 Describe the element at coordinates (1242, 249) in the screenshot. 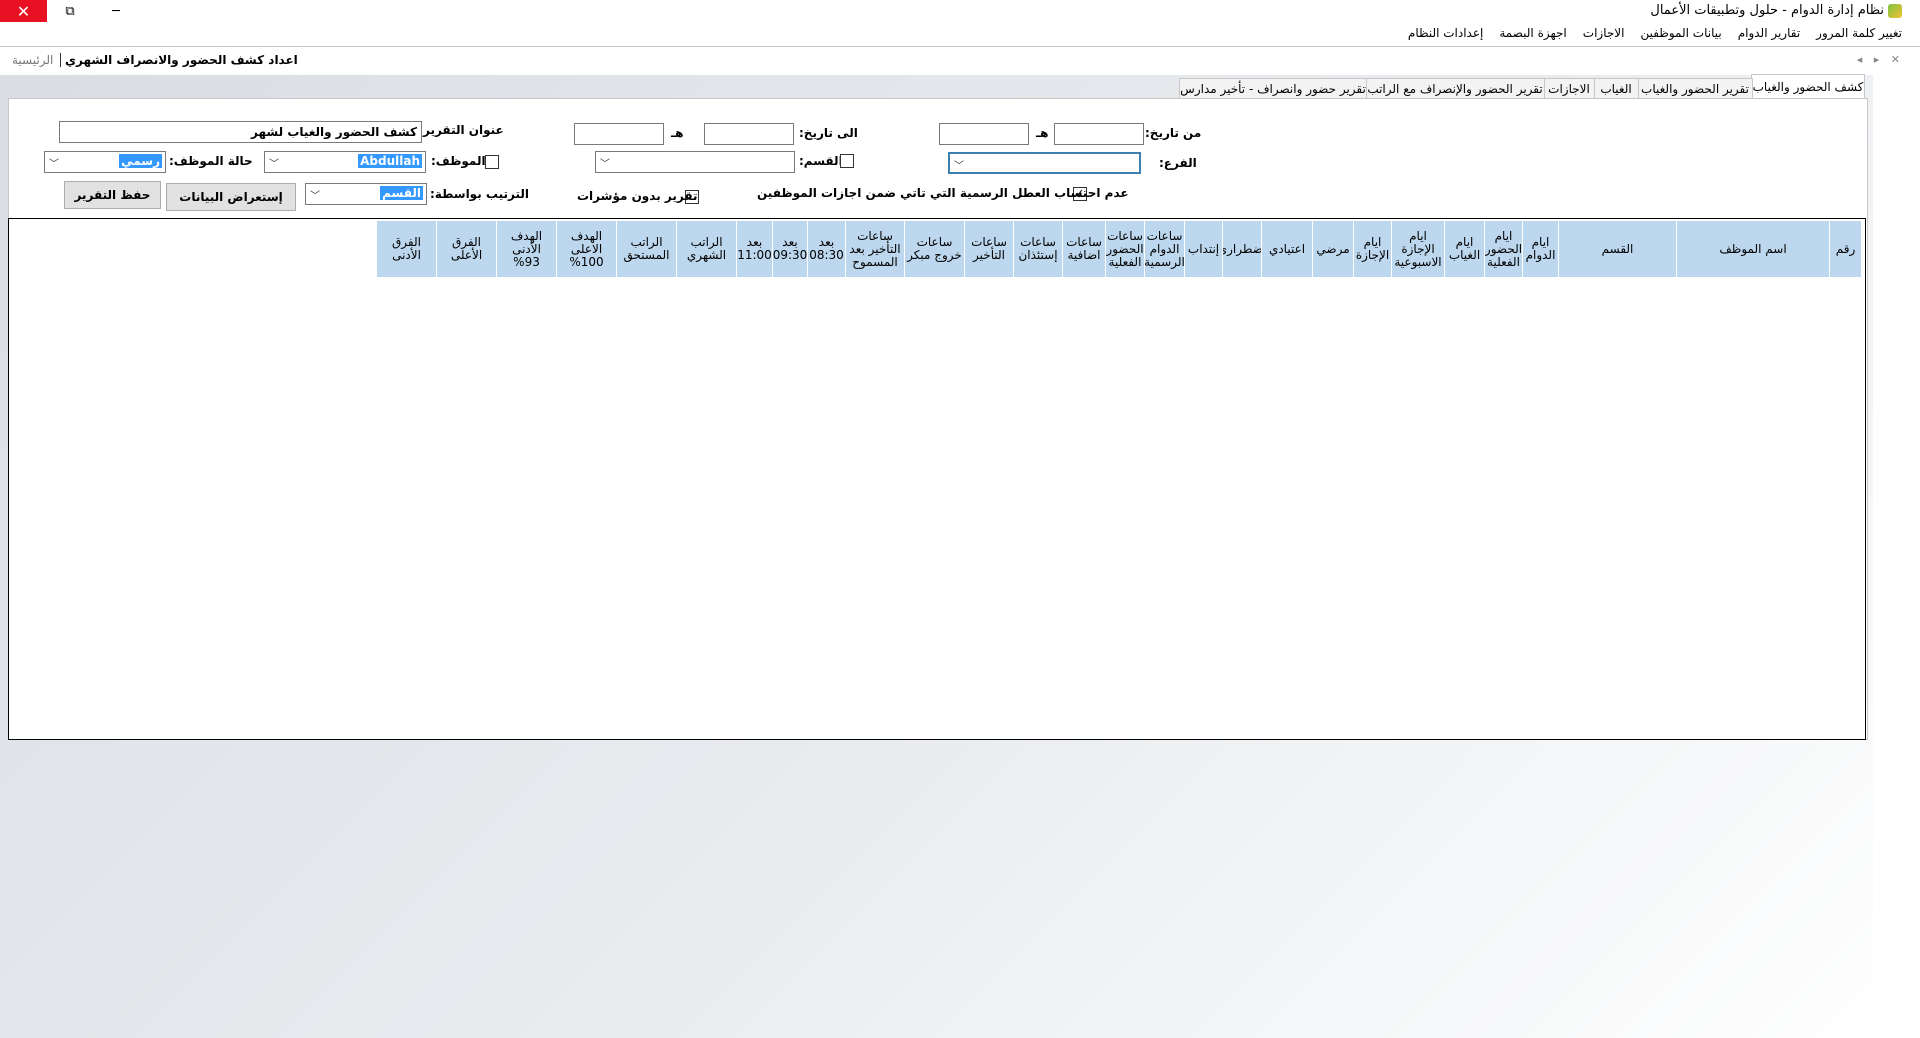

I see `col-header-emergency: اضطراري` at that location.